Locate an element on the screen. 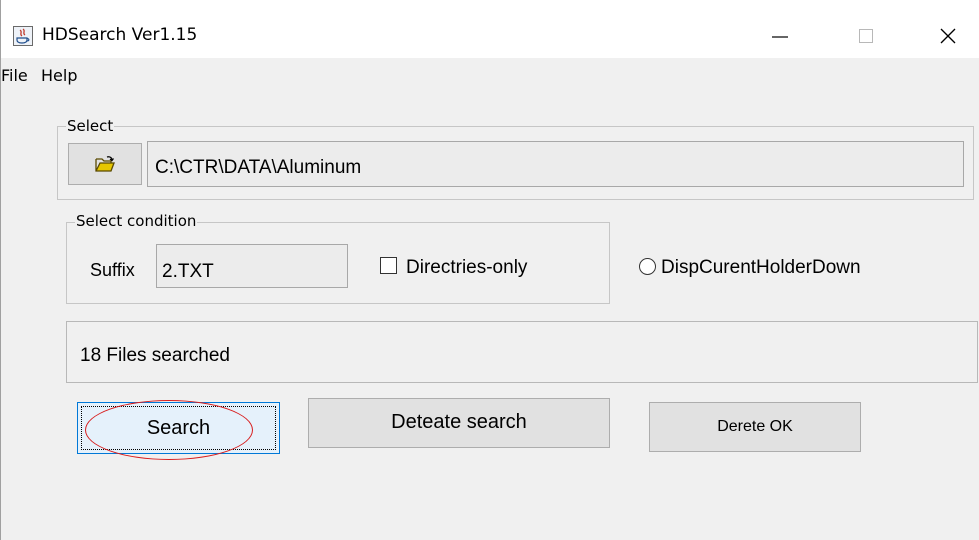 This screenshot has height=540, width=979. select-group-label: Select is located at coordinates (90, 126).